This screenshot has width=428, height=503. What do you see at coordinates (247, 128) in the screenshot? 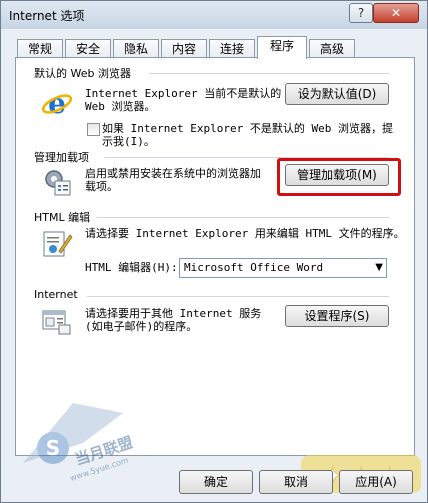
I see `checkbox-label-1: 如果 Internet Explorer 不是默认的 Web 浏览器，提` at bounding box center [247, 128].